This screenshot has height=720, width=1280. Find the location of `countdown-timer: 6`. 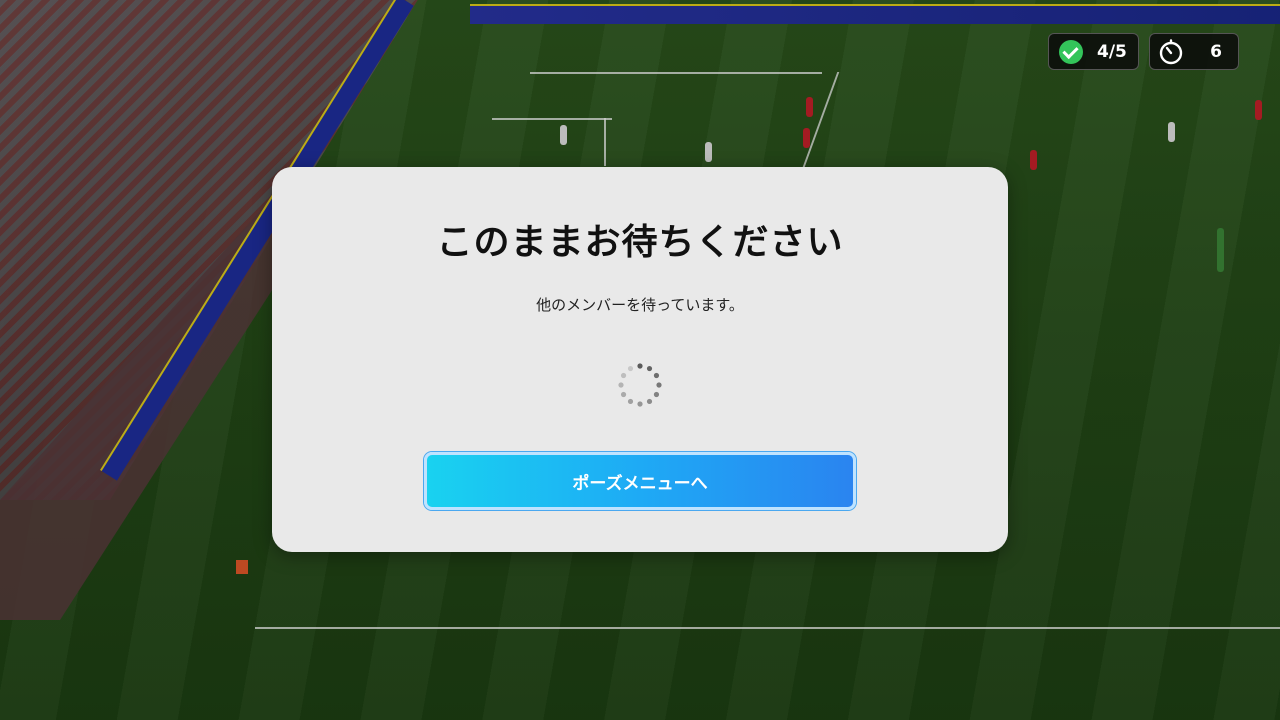

countdown-timer: 6 is located at coordinates (1194, 51).